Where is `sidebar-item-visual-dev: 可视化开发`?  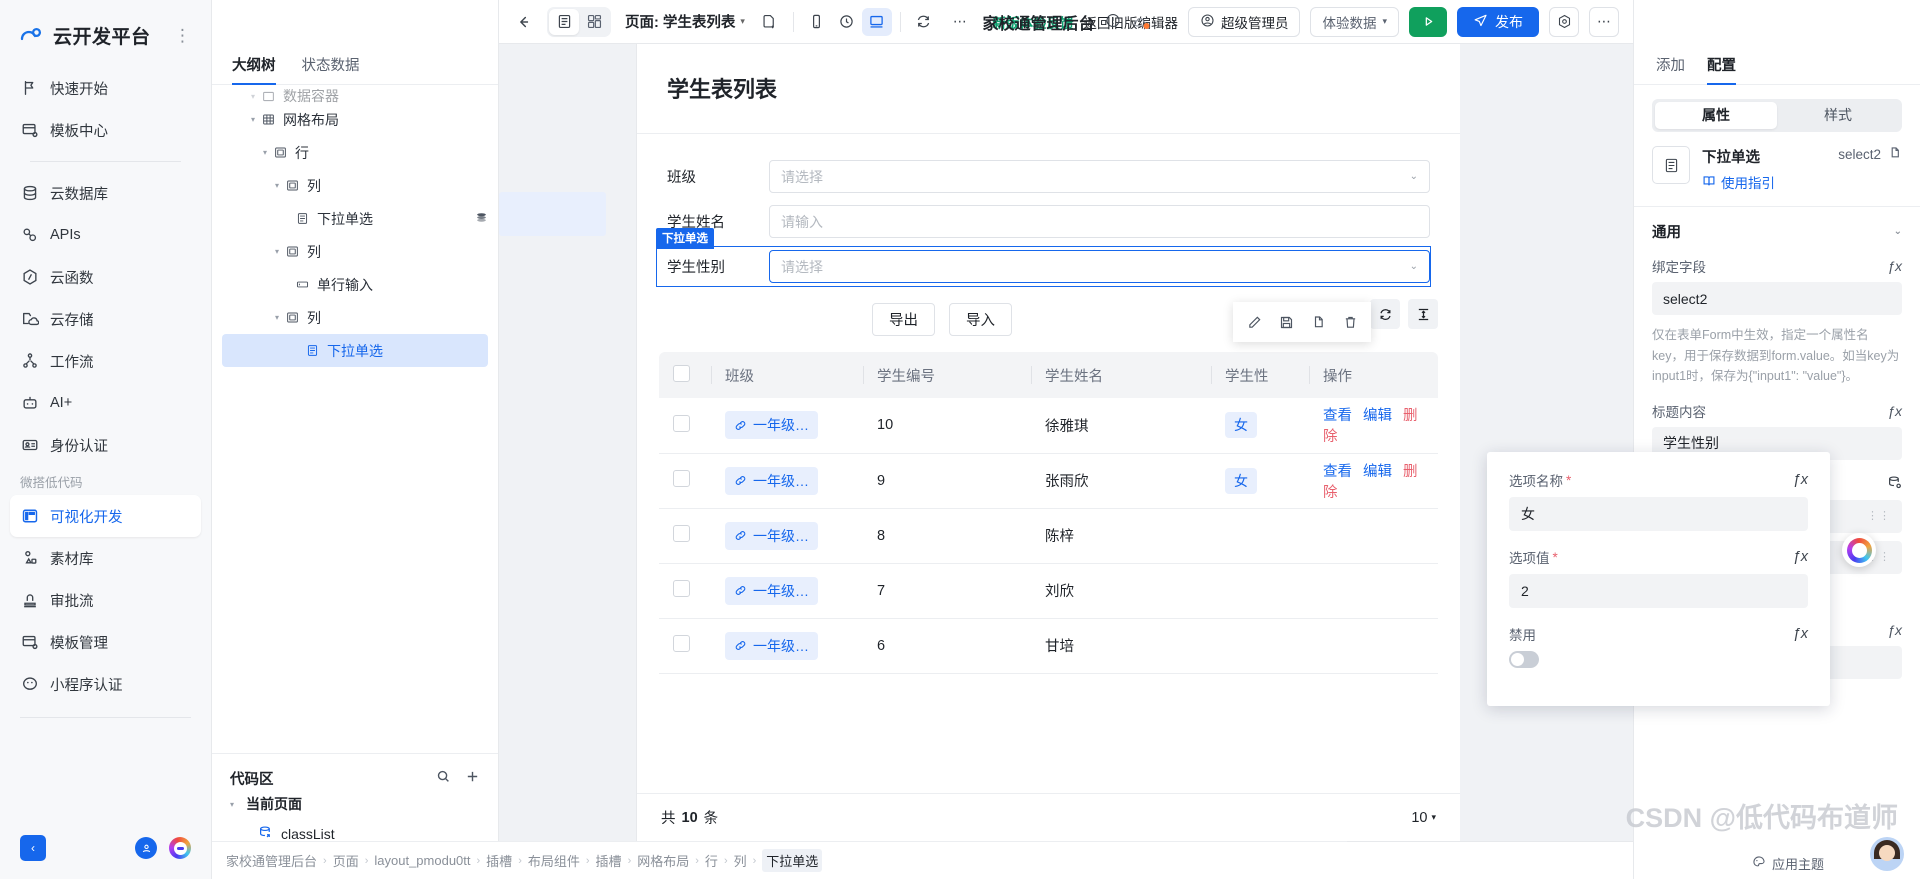 sidebar-item-visual-dev: 可视化开发 is located at coordinates (105, 516).